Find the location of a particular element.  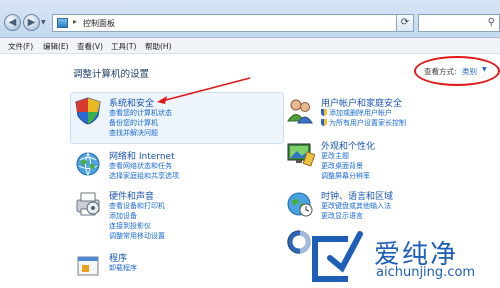

category-network-internet: 网络和 Internet 查看网络状态和任务 选择家庭组和共享选项 is located at coordinates (178, 167).